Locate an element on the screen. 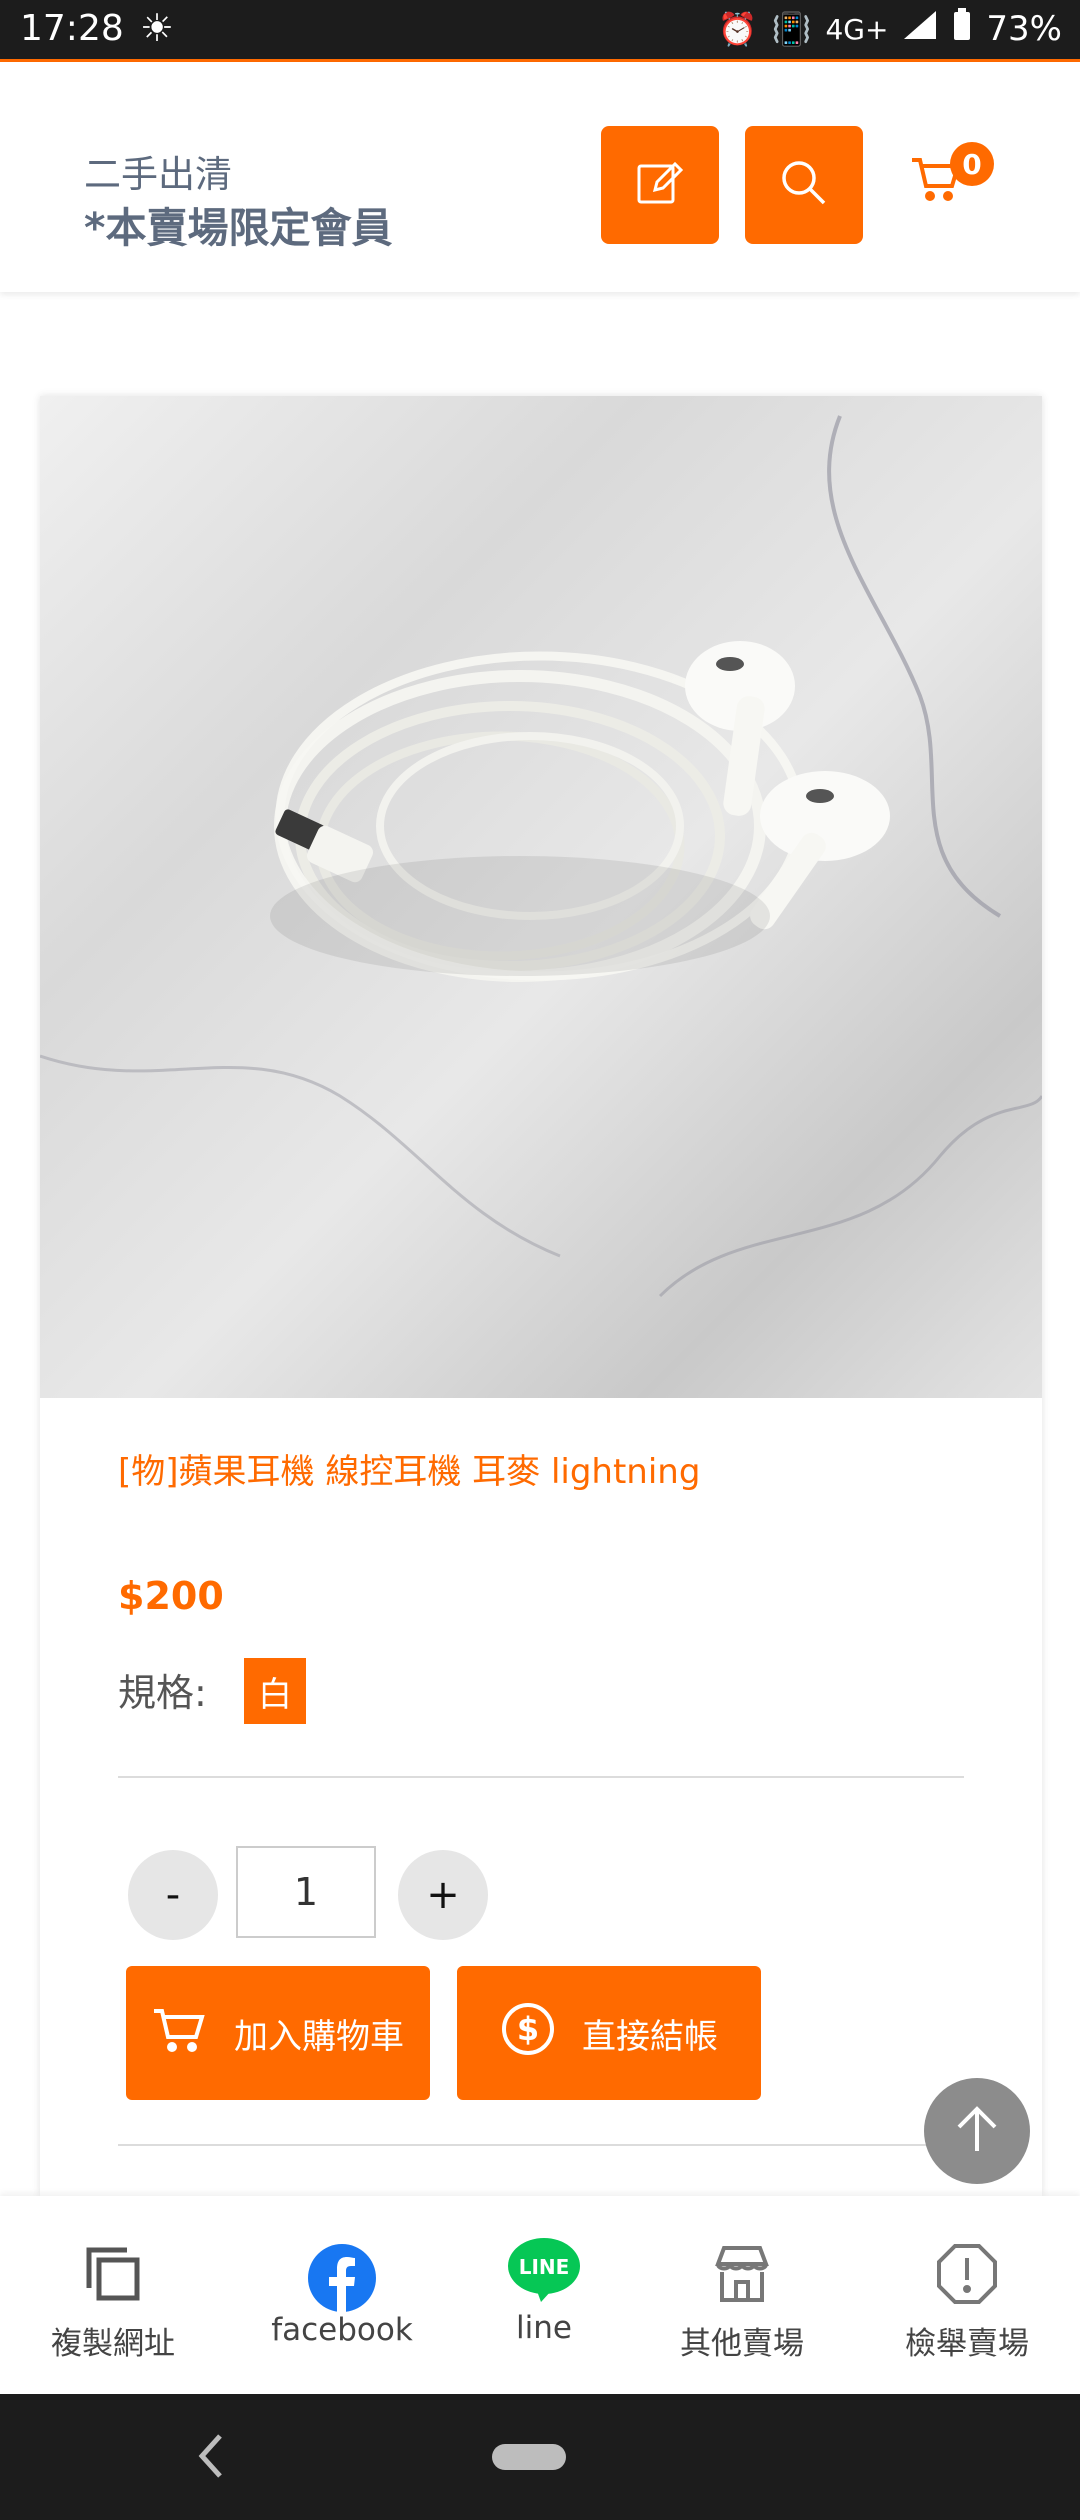  checkout-button: $ 直接結帳 is located at coordinates (609, 2033).